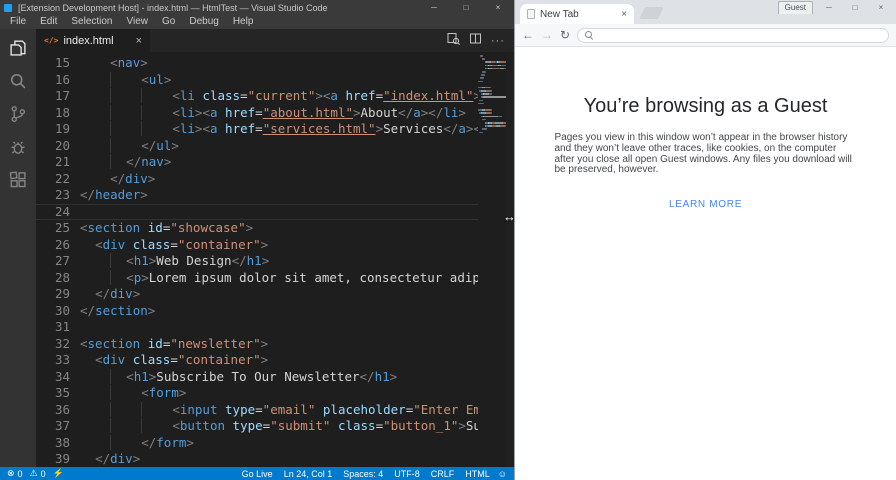 This screenshot has width=896, height=480. What do you see at coordinates (475, 41) in the screenshot?
I see `split-editor-icon` at bounding box center [475, 41].